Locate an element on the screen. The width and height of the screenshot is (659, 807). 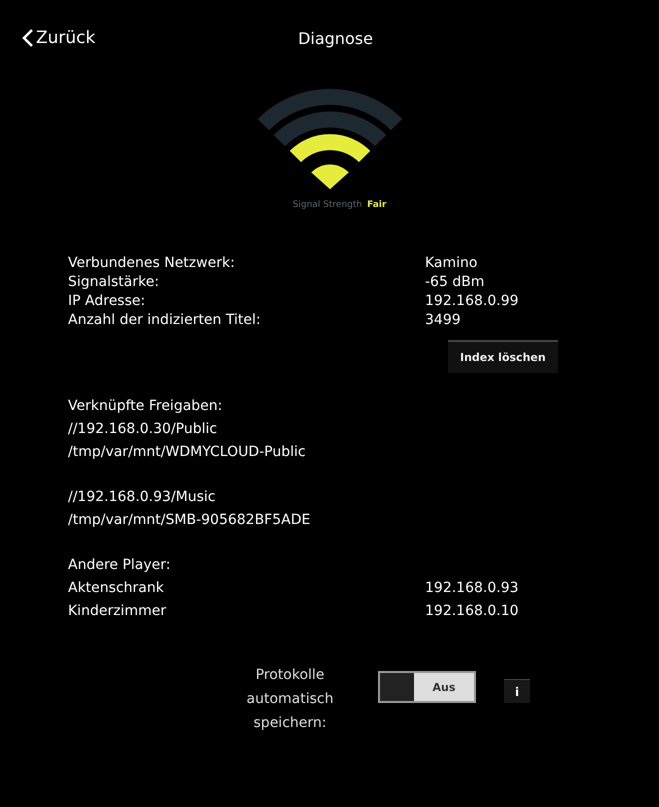
share-path: //192.168.0.93/Music is located at coordinates (142, 497).